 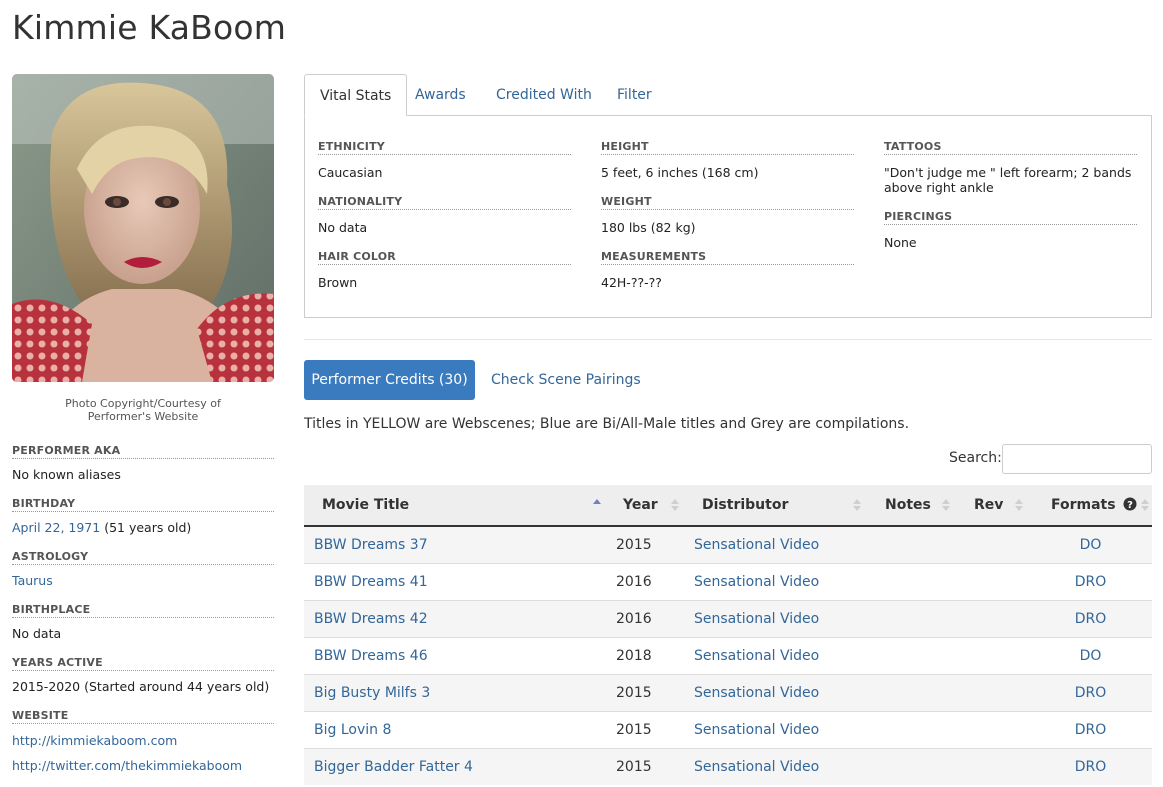 What do you see at coordinates (371, 582) in the screenshot?
I see `movie-title-link: BBW Dreams 41` at bounding box center [371, 582].